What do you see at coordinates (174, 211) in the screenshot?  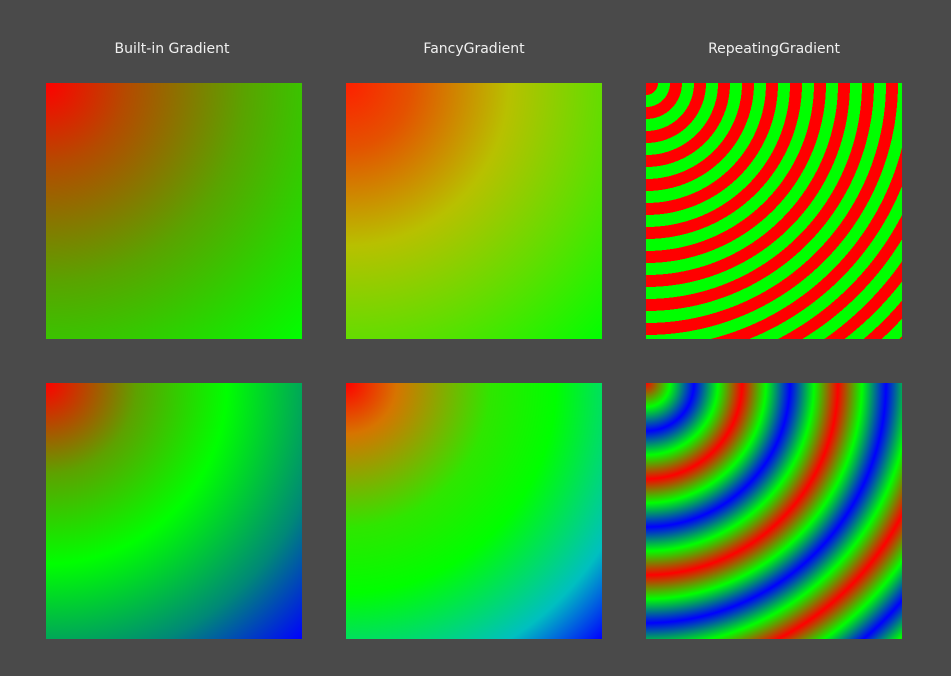 I see `built-in-gradient-red-green-swatch` at bounding box center [174, 211].